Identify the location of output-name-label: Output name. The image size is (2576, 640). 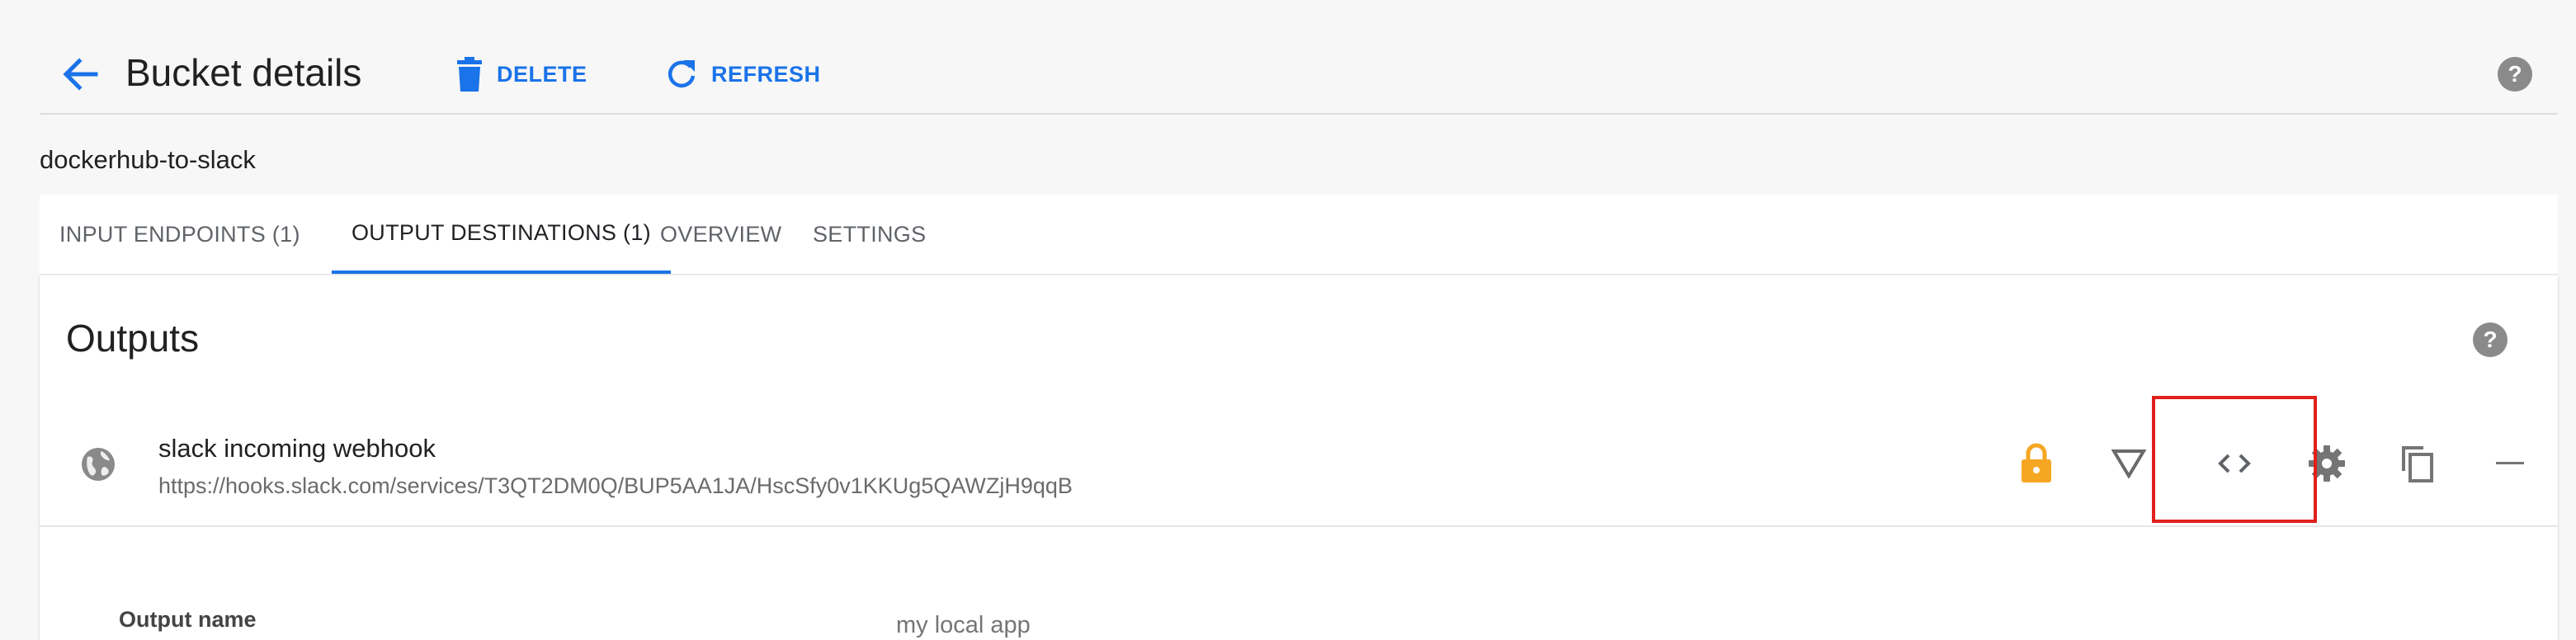
(188, 619).